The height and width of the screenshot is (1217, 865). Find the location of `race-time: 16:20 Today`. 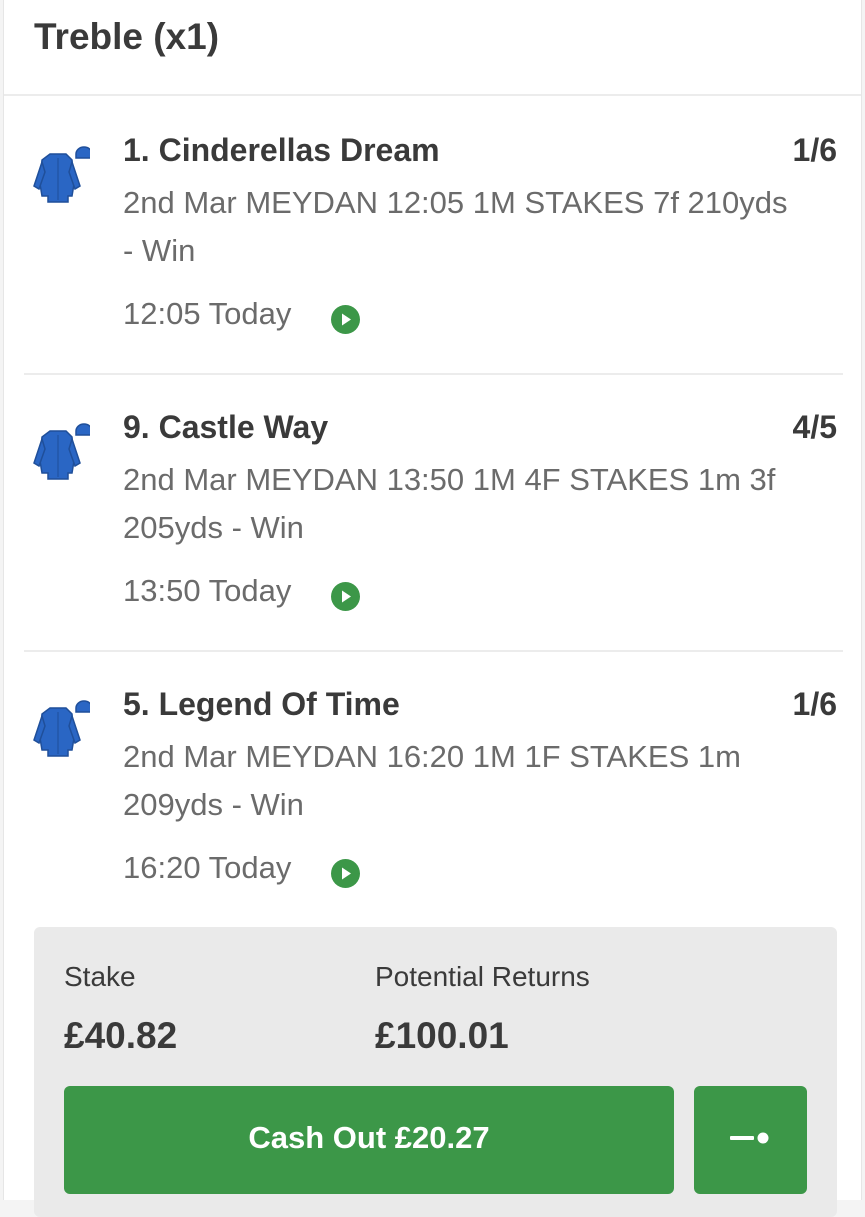

race-time: 16:20 Today is located at coordinates (207, 867).